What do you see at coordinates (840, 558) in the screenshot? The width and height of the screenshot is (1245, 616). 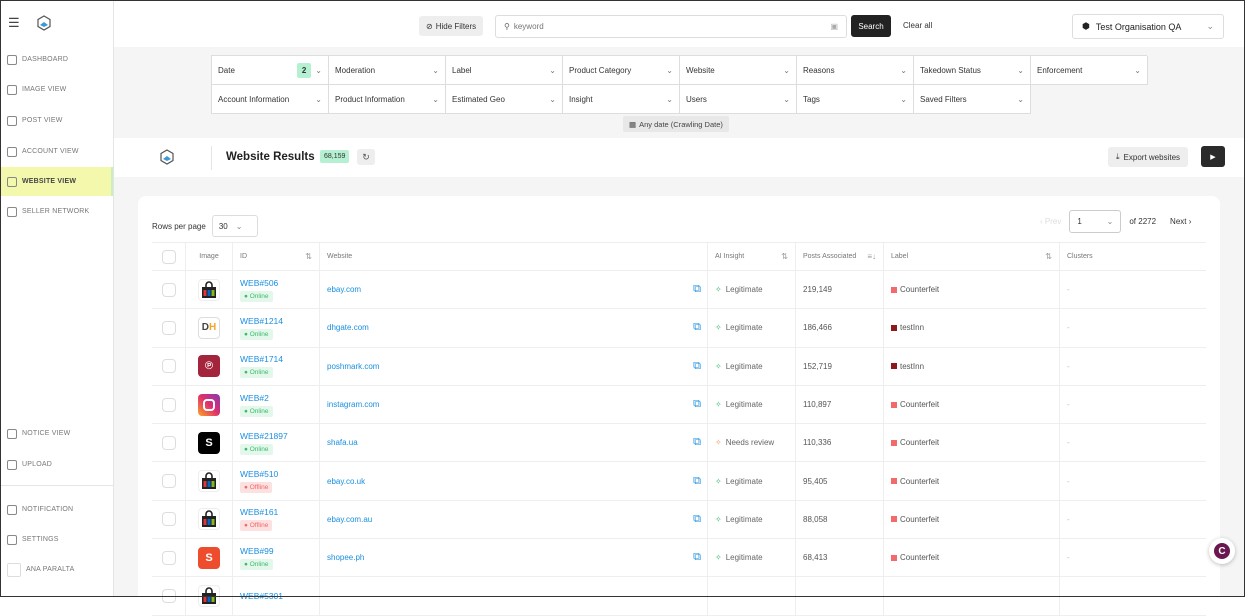 I see `posts-associated: 68,413` at bounding box center [840, 558].